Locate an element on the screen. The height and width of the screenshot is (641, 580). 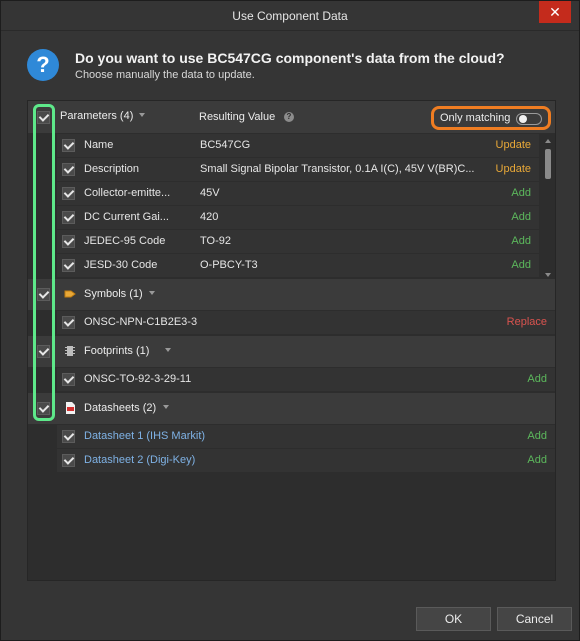
symbols-label: Symbols (1) is located at coordinates (113, 294).